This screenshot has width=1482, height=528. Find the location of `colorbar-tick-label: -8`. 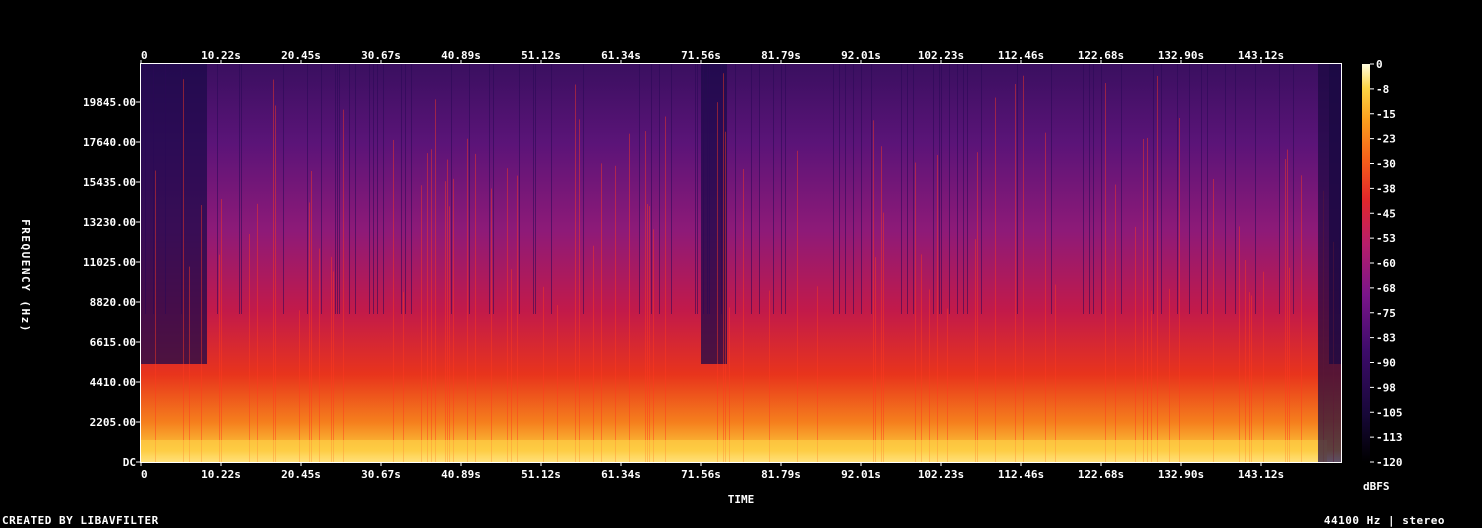

colorbar-tick-label: -8 is located at coordinates (1382, 89).